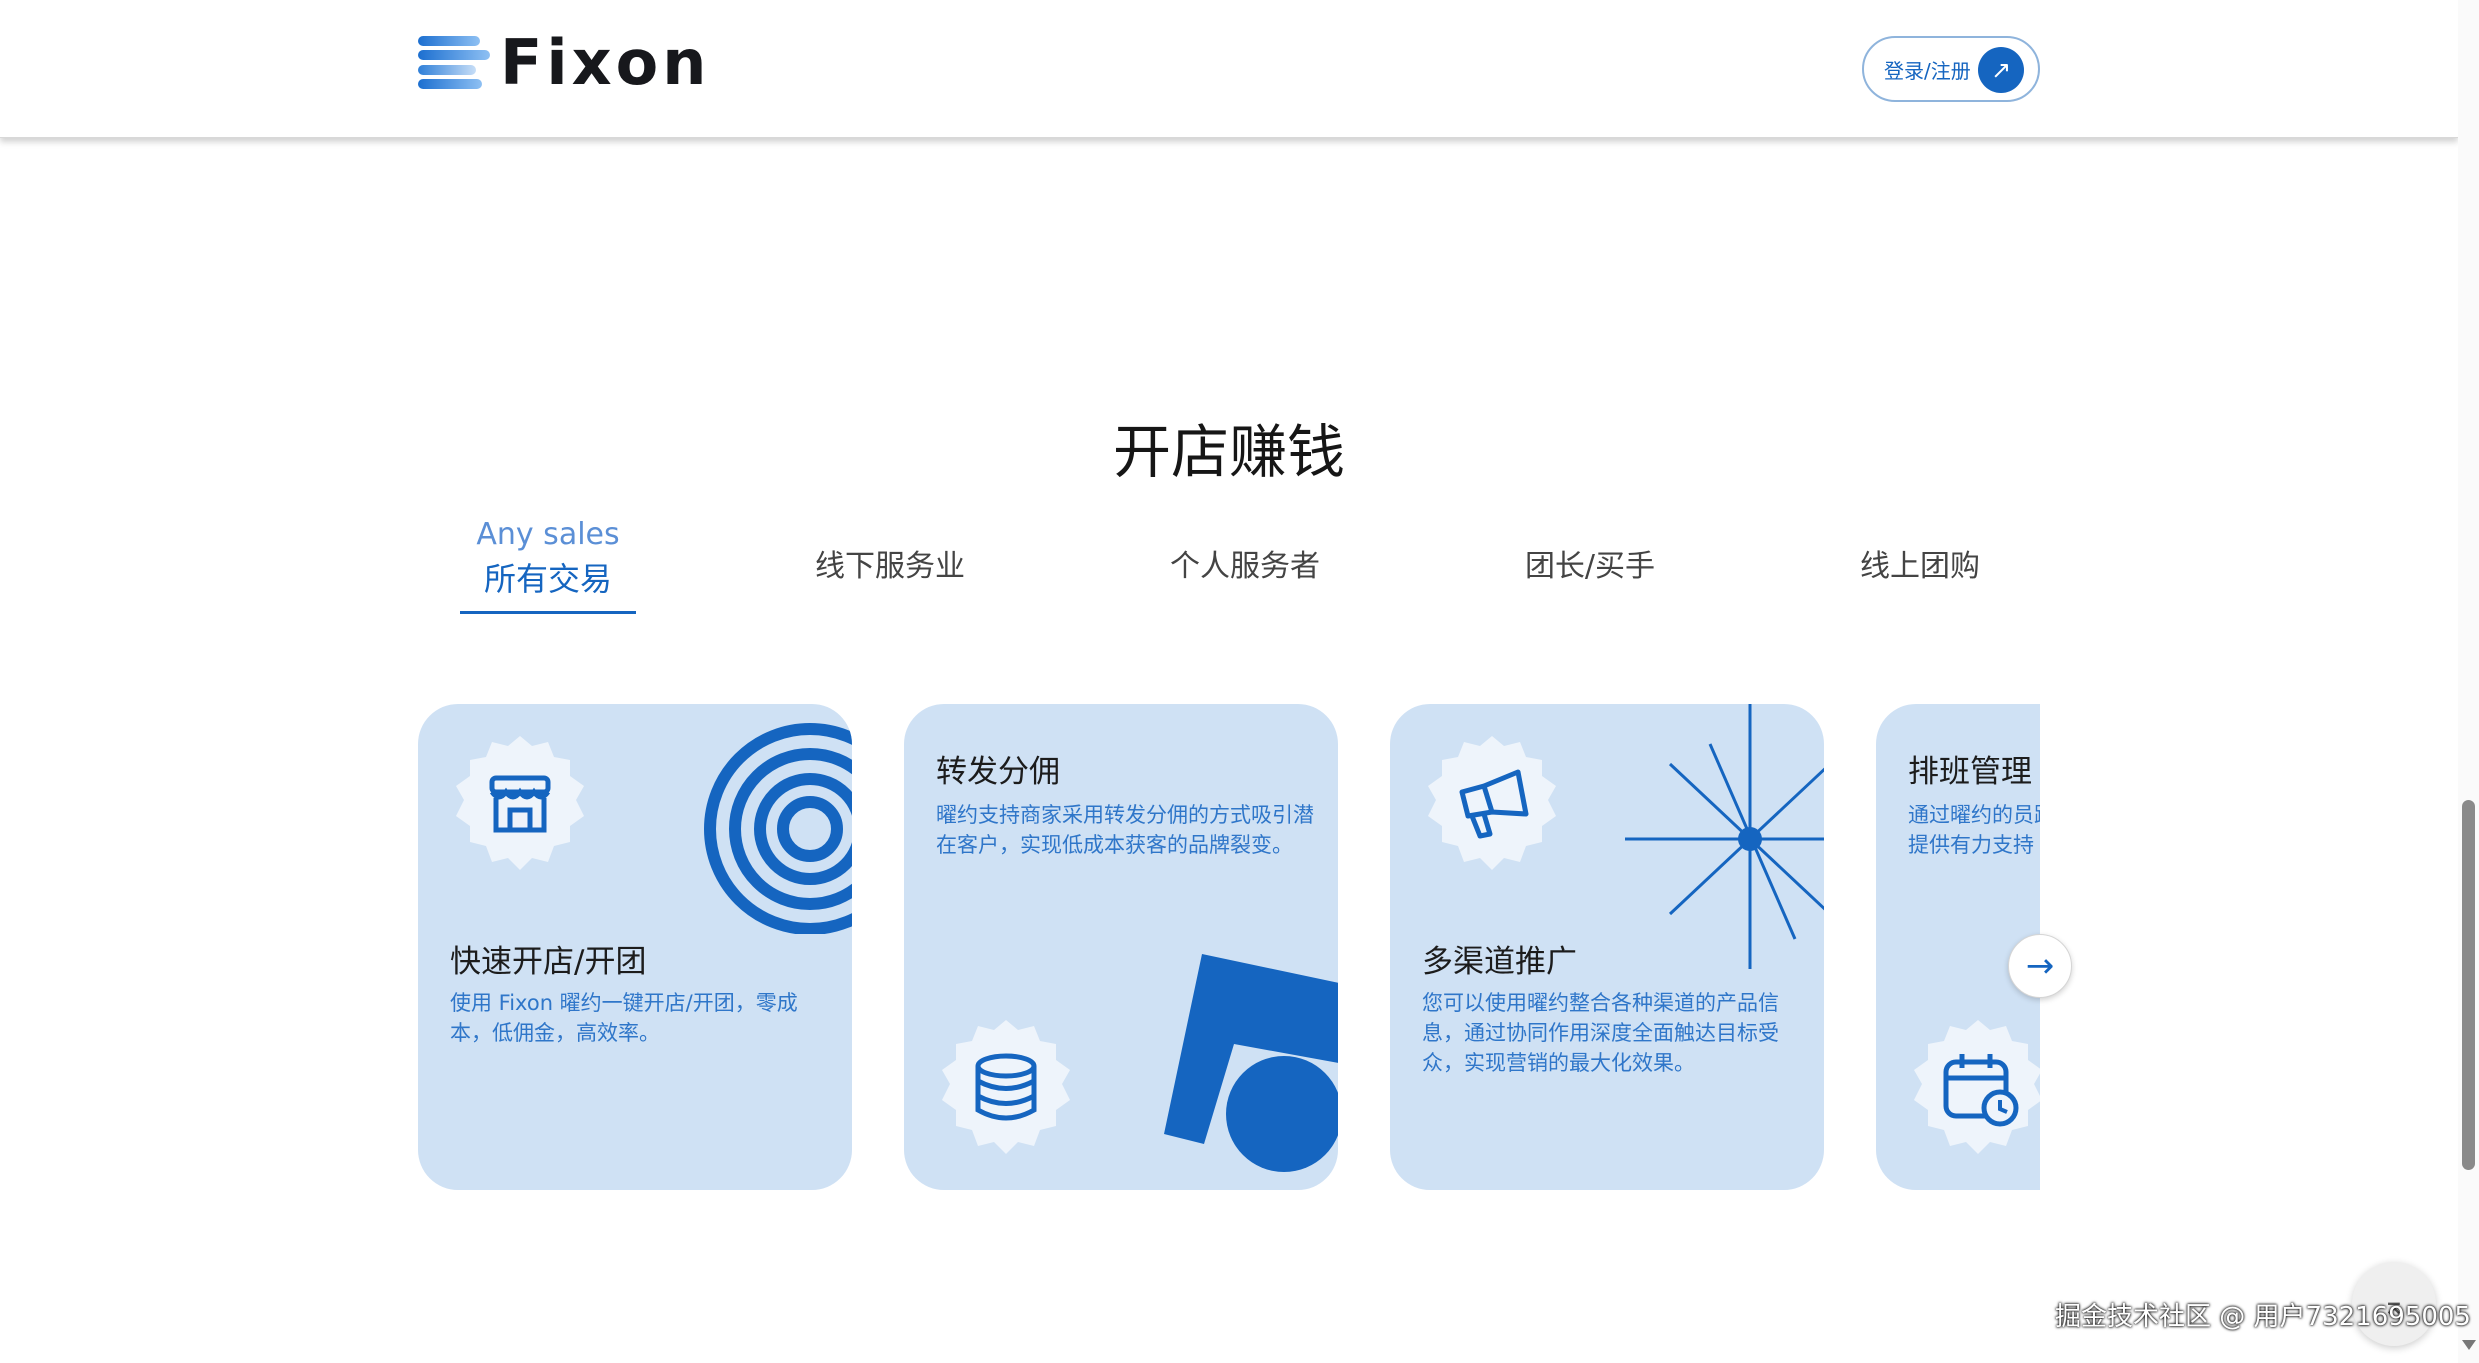 Image resolution: width=2479 pixels, height=1363 pixels. I want to click on arrow-up-right-icon: ↗, so click(2001, 70).